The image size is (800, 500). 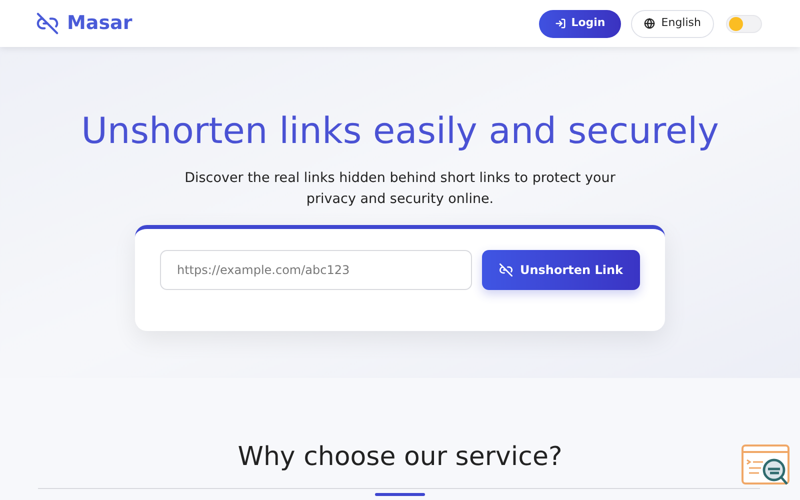 What do you see at coordinates (650, 23) in the screenshot?
I see `globe-icon` at bounding box center [650, 23].